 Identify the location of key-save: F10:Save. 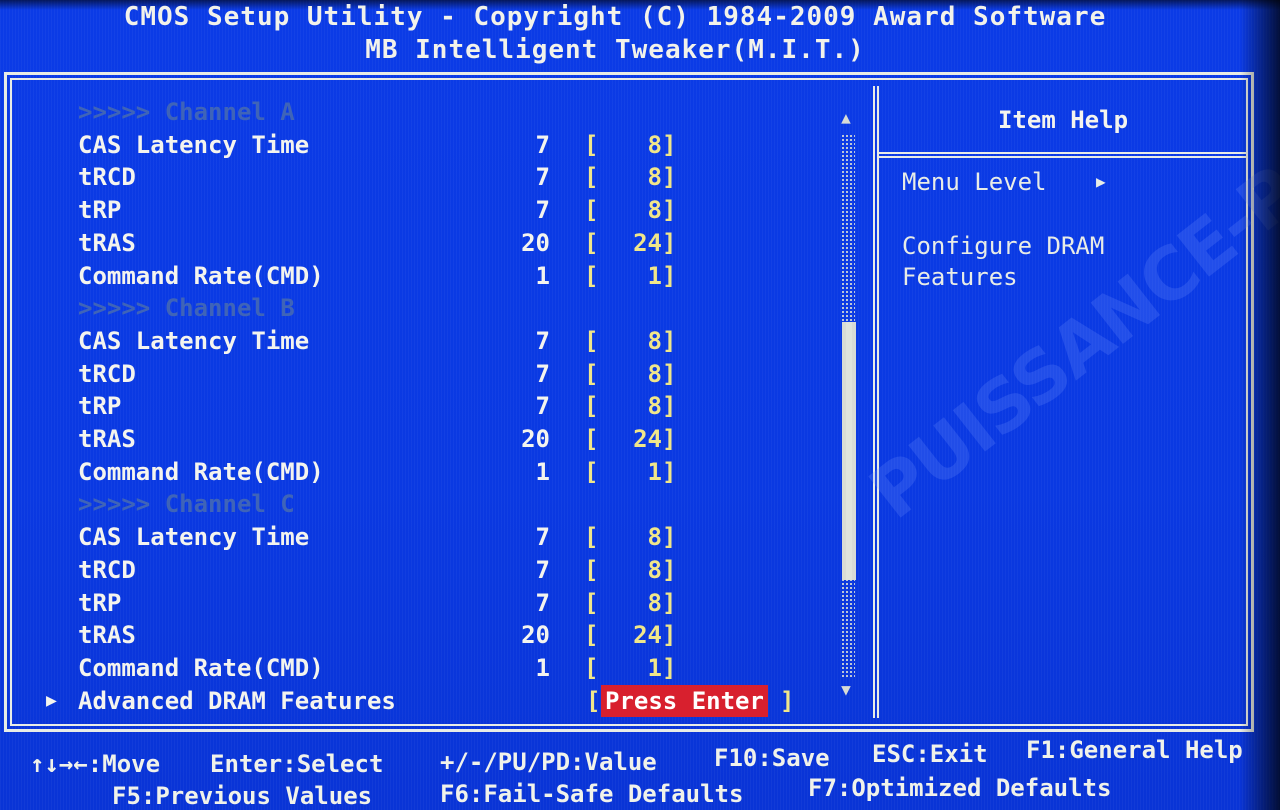
(772, 758).